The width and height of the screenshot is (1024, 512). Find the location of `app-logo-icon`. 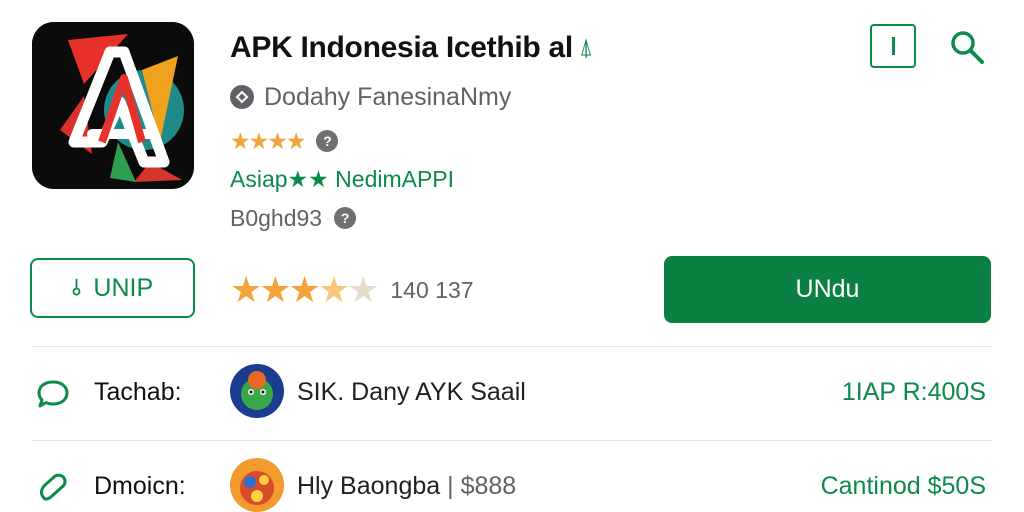

app-logo-icon is located at coordinates (113, 105).